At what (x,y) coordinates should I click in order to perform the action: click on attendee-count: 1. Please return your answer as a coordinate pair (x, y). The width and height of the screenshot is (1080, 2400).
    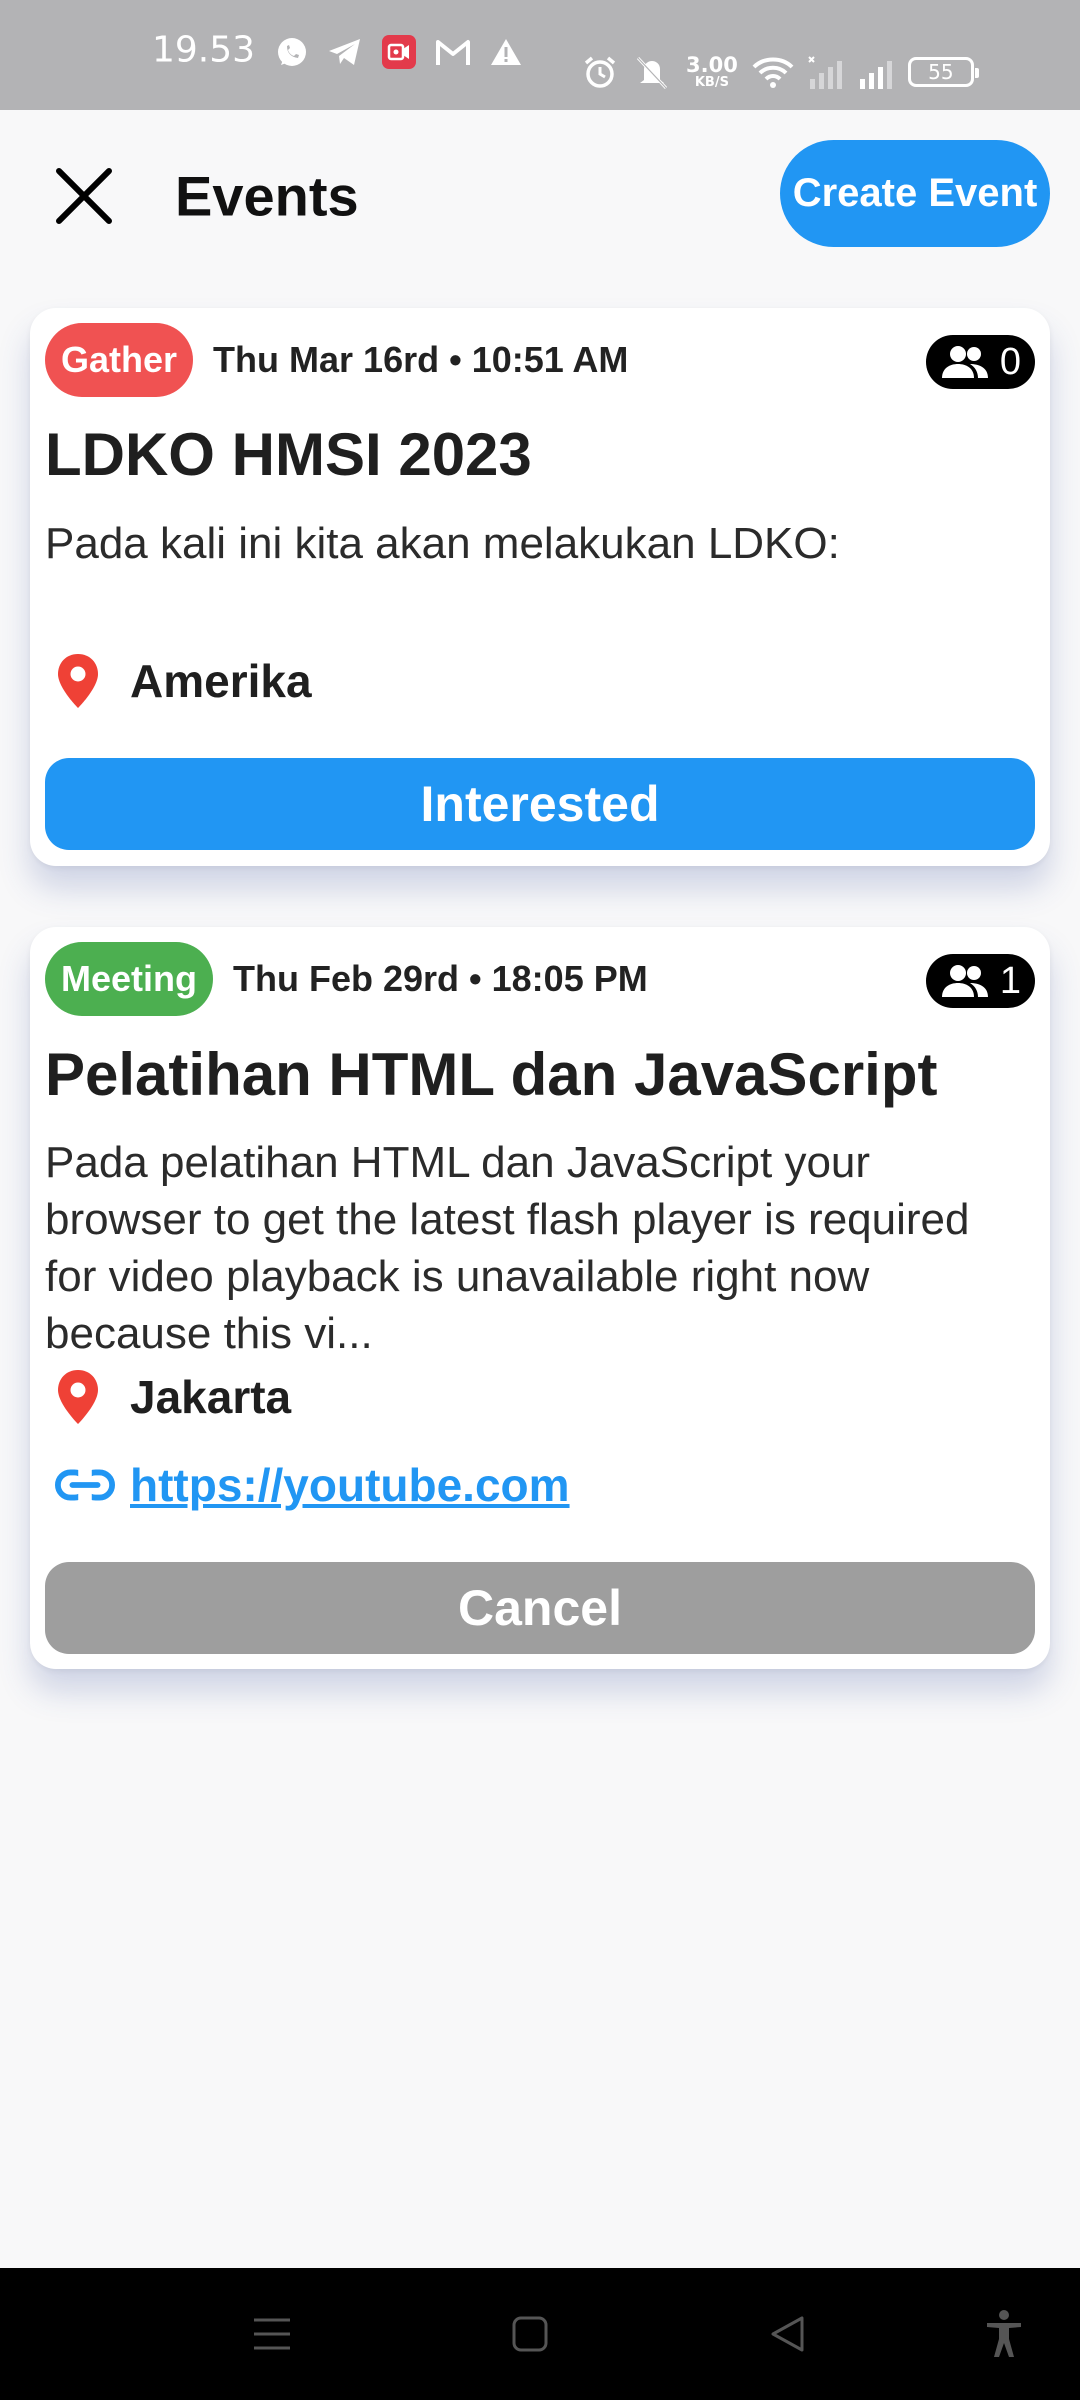
    Looking at the image, I should click on (1010, 980).